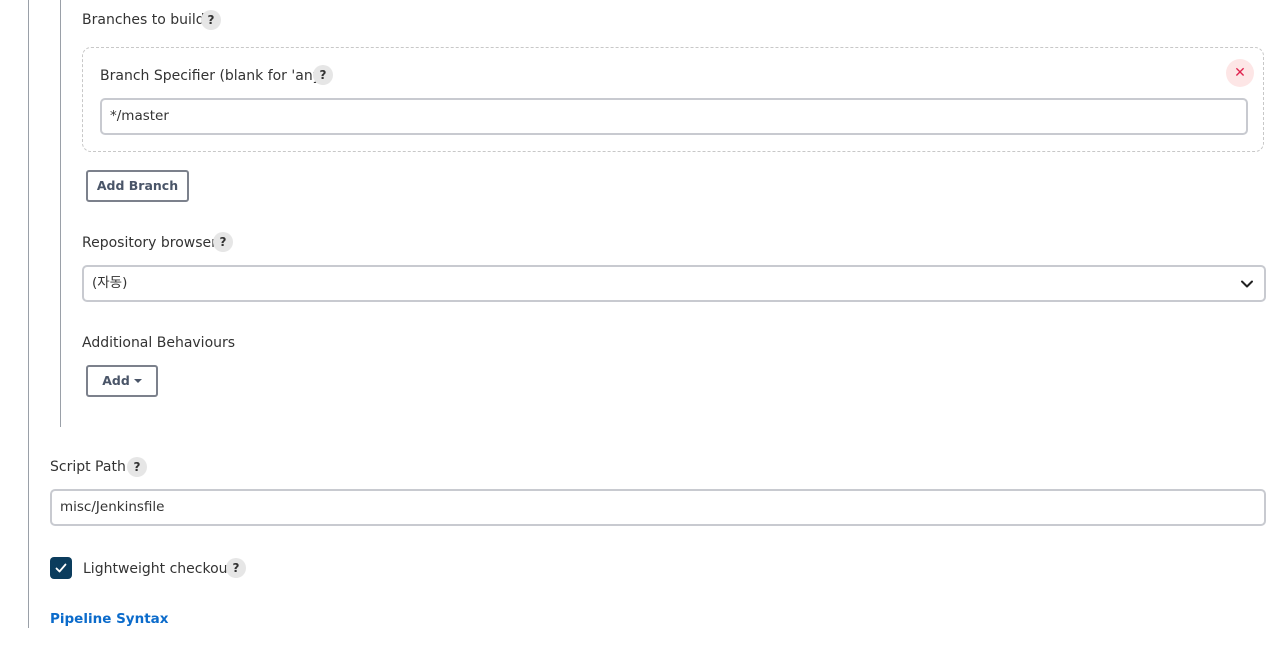  I want to click on checkmark-icon, so click(61, 568).